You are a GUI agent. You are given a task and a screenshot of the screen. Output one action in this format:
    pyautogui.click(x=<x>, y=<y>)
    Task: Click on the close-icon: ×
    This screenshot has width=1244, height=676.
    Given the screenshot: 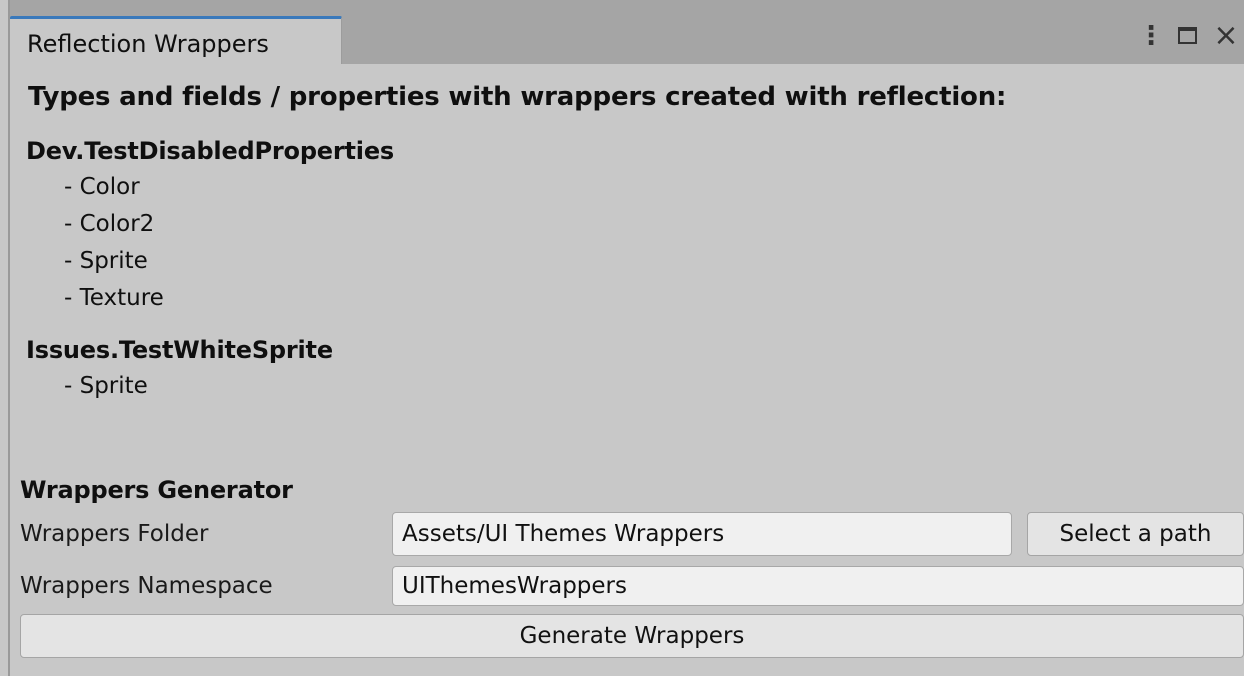 What is the action you would take?
    pyautogui.click(x=1226, y=36)
    